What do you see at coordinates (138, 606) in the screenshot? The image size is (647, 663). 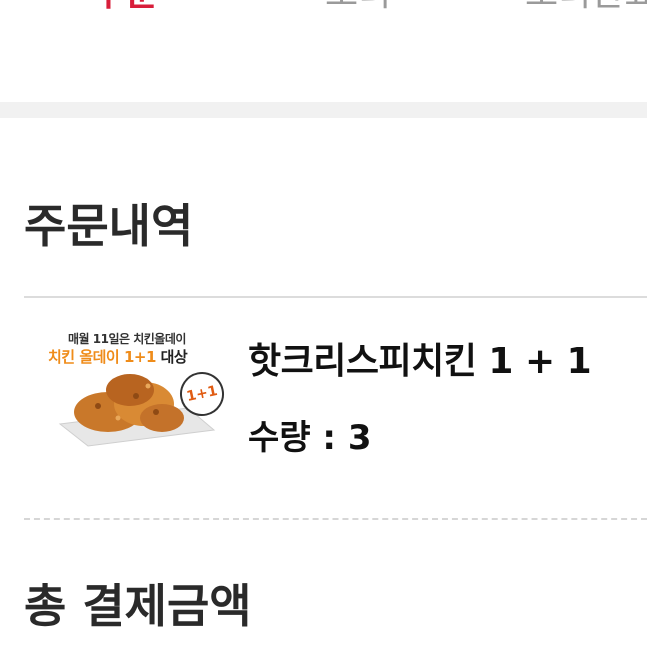 I see `total-payment-title: 총 결제금액` at bounding box center [138, 606].